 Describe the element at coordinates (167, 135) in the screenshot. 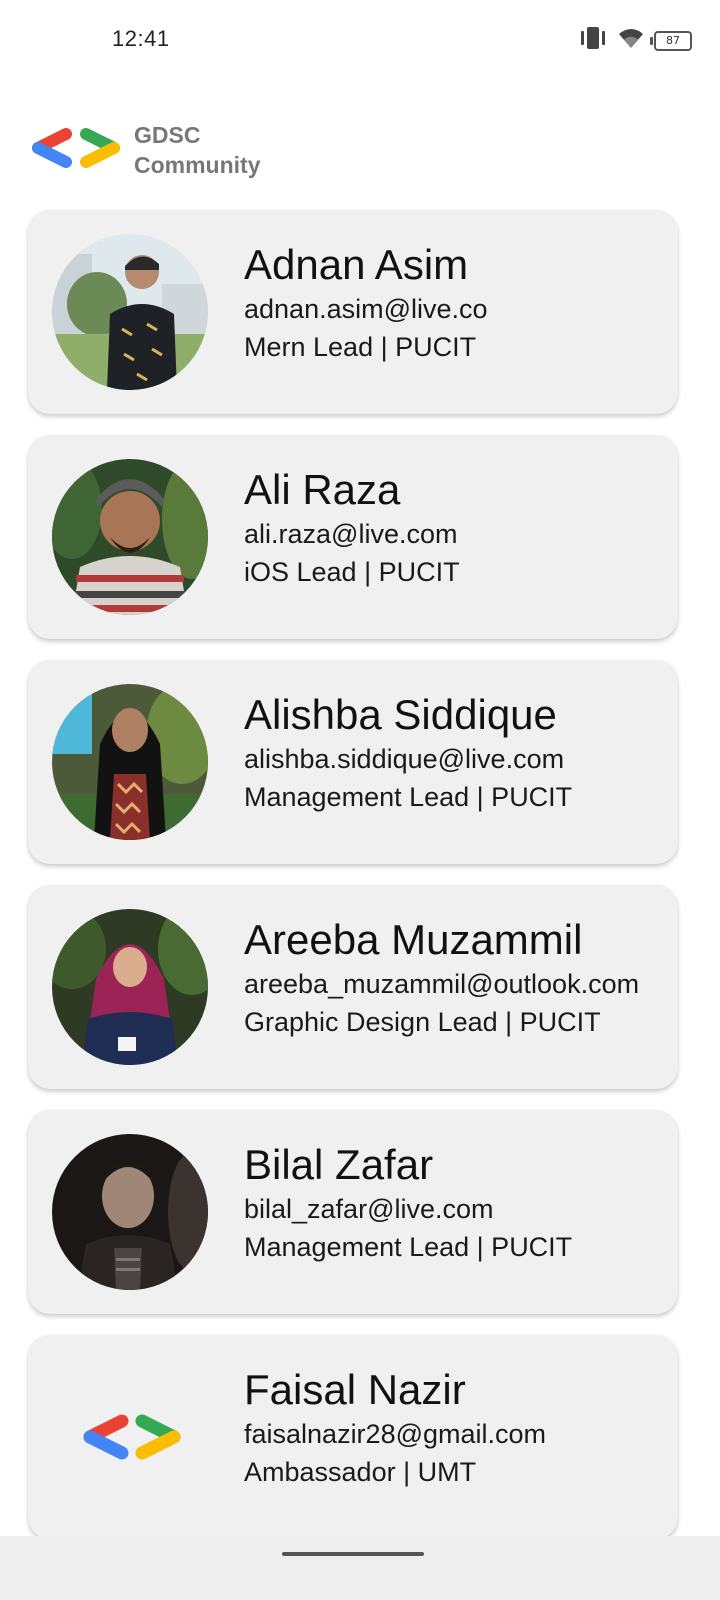

I see `app-title-line1: GDSC` at that location.